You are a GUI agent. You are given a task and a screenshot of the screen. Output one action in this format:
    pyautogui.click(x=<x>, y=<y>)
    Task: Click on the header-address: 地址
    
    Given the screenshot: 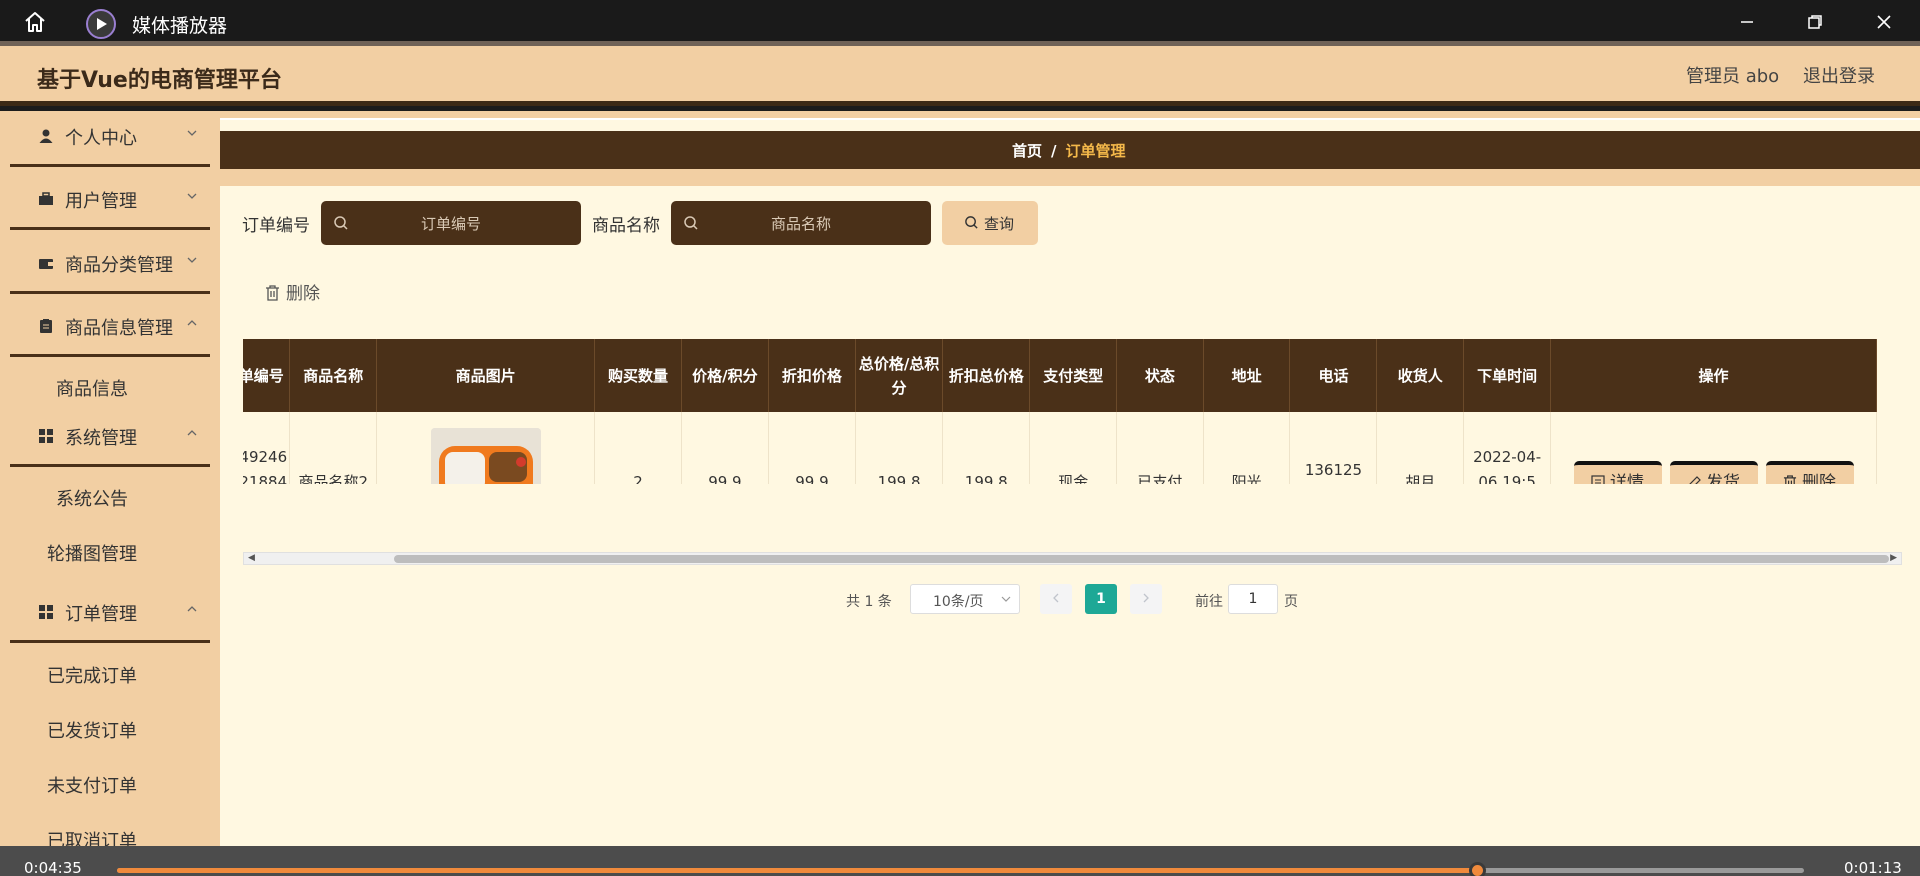 What is the action you would take?
    pyautogui.click(x=1247, y=375)
    